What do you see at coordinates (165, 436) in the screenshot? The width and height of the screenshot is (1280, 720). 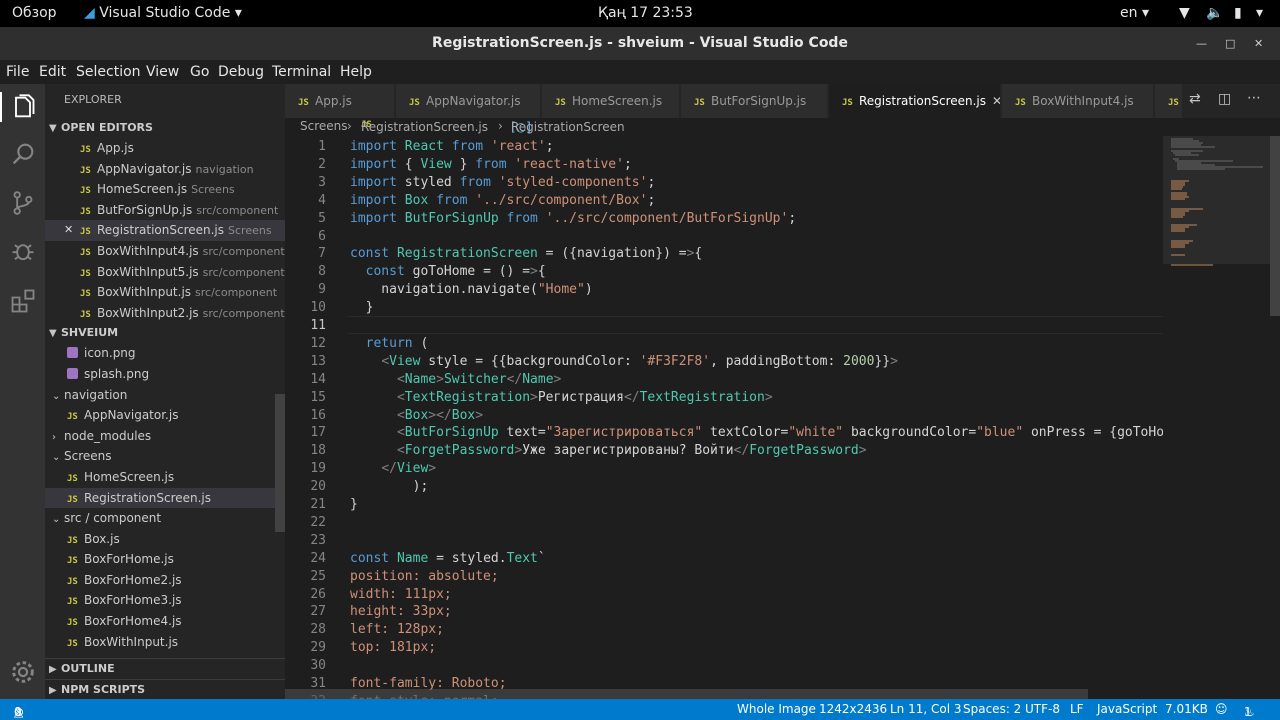 I see `tree-folder-node-modules: › node_modules` at bounding box center [165, 436].